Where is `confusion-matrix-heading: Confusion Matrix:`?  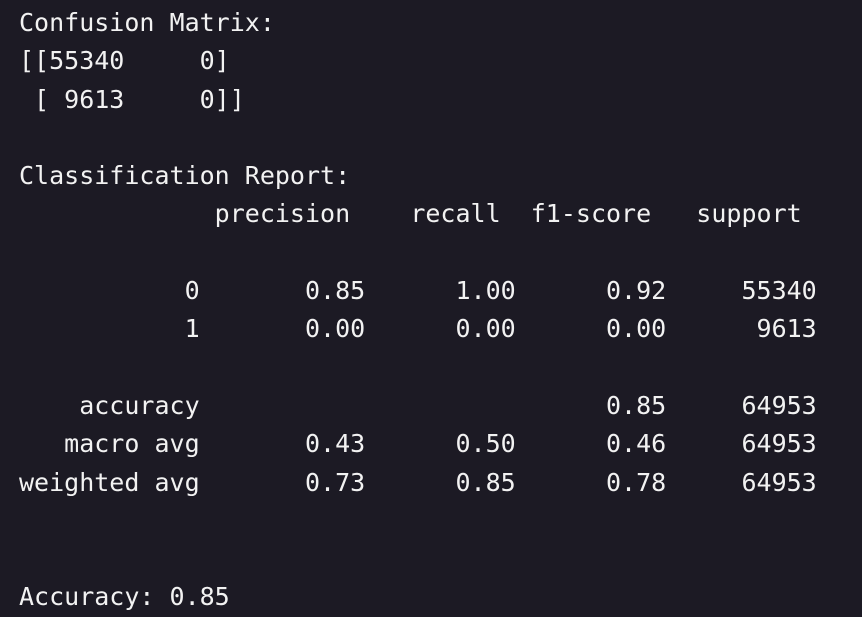
confusion-matrix-heading: Confusion Matrix: is located at coordinates (147, 22).